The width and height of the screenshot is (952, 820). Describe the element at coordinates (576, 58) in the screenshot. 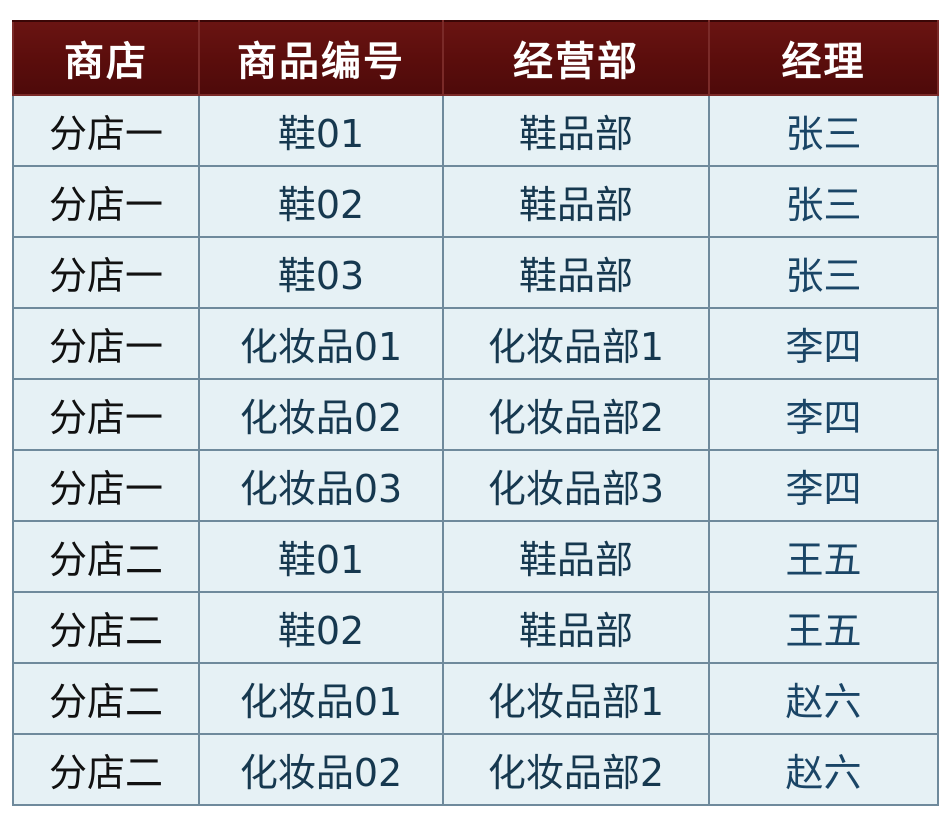

I see `header-department: 经营部` at that location.